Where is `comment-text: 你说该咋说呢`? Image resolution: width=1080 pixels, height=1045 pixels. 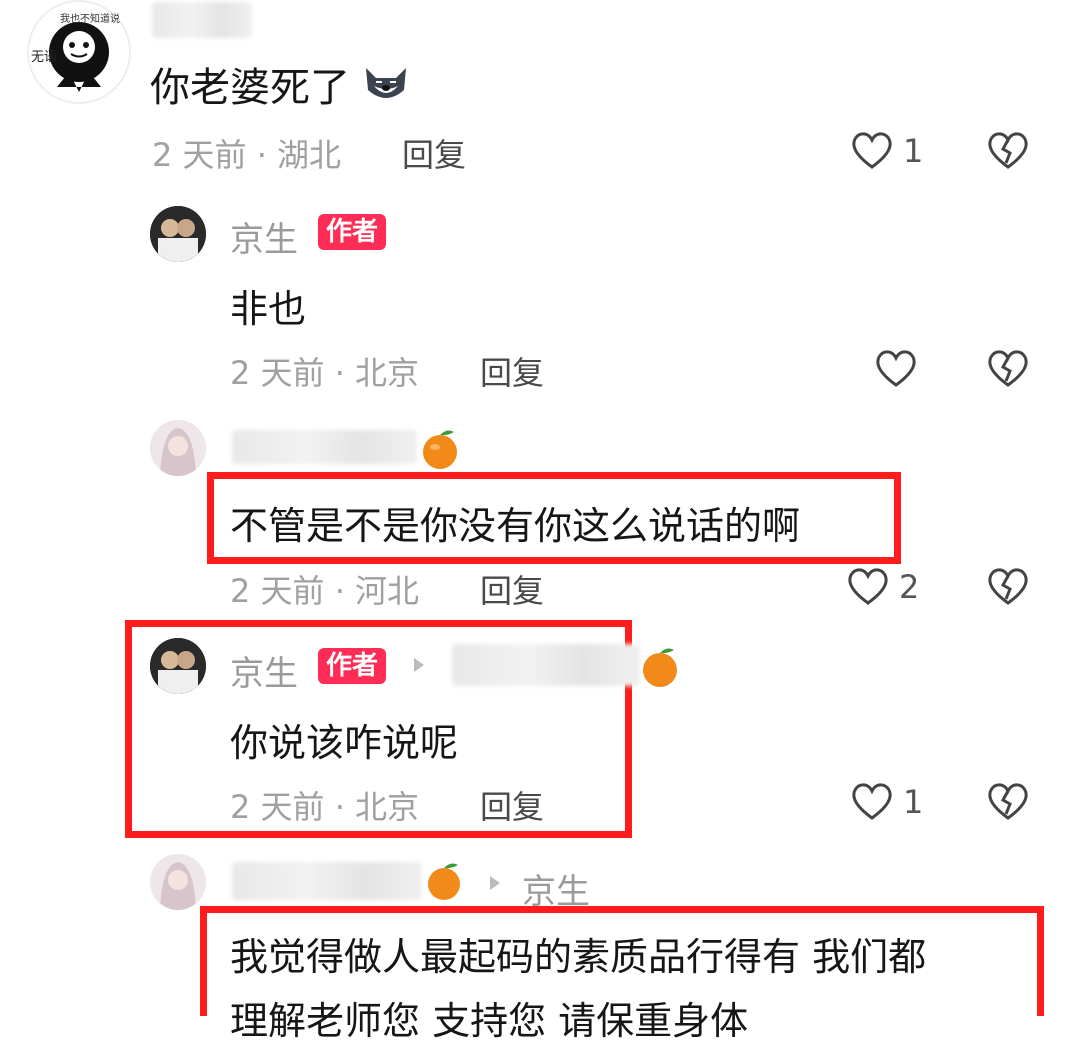
comment-text: 你说该咋说呢 is located at coordinates (344, 743).